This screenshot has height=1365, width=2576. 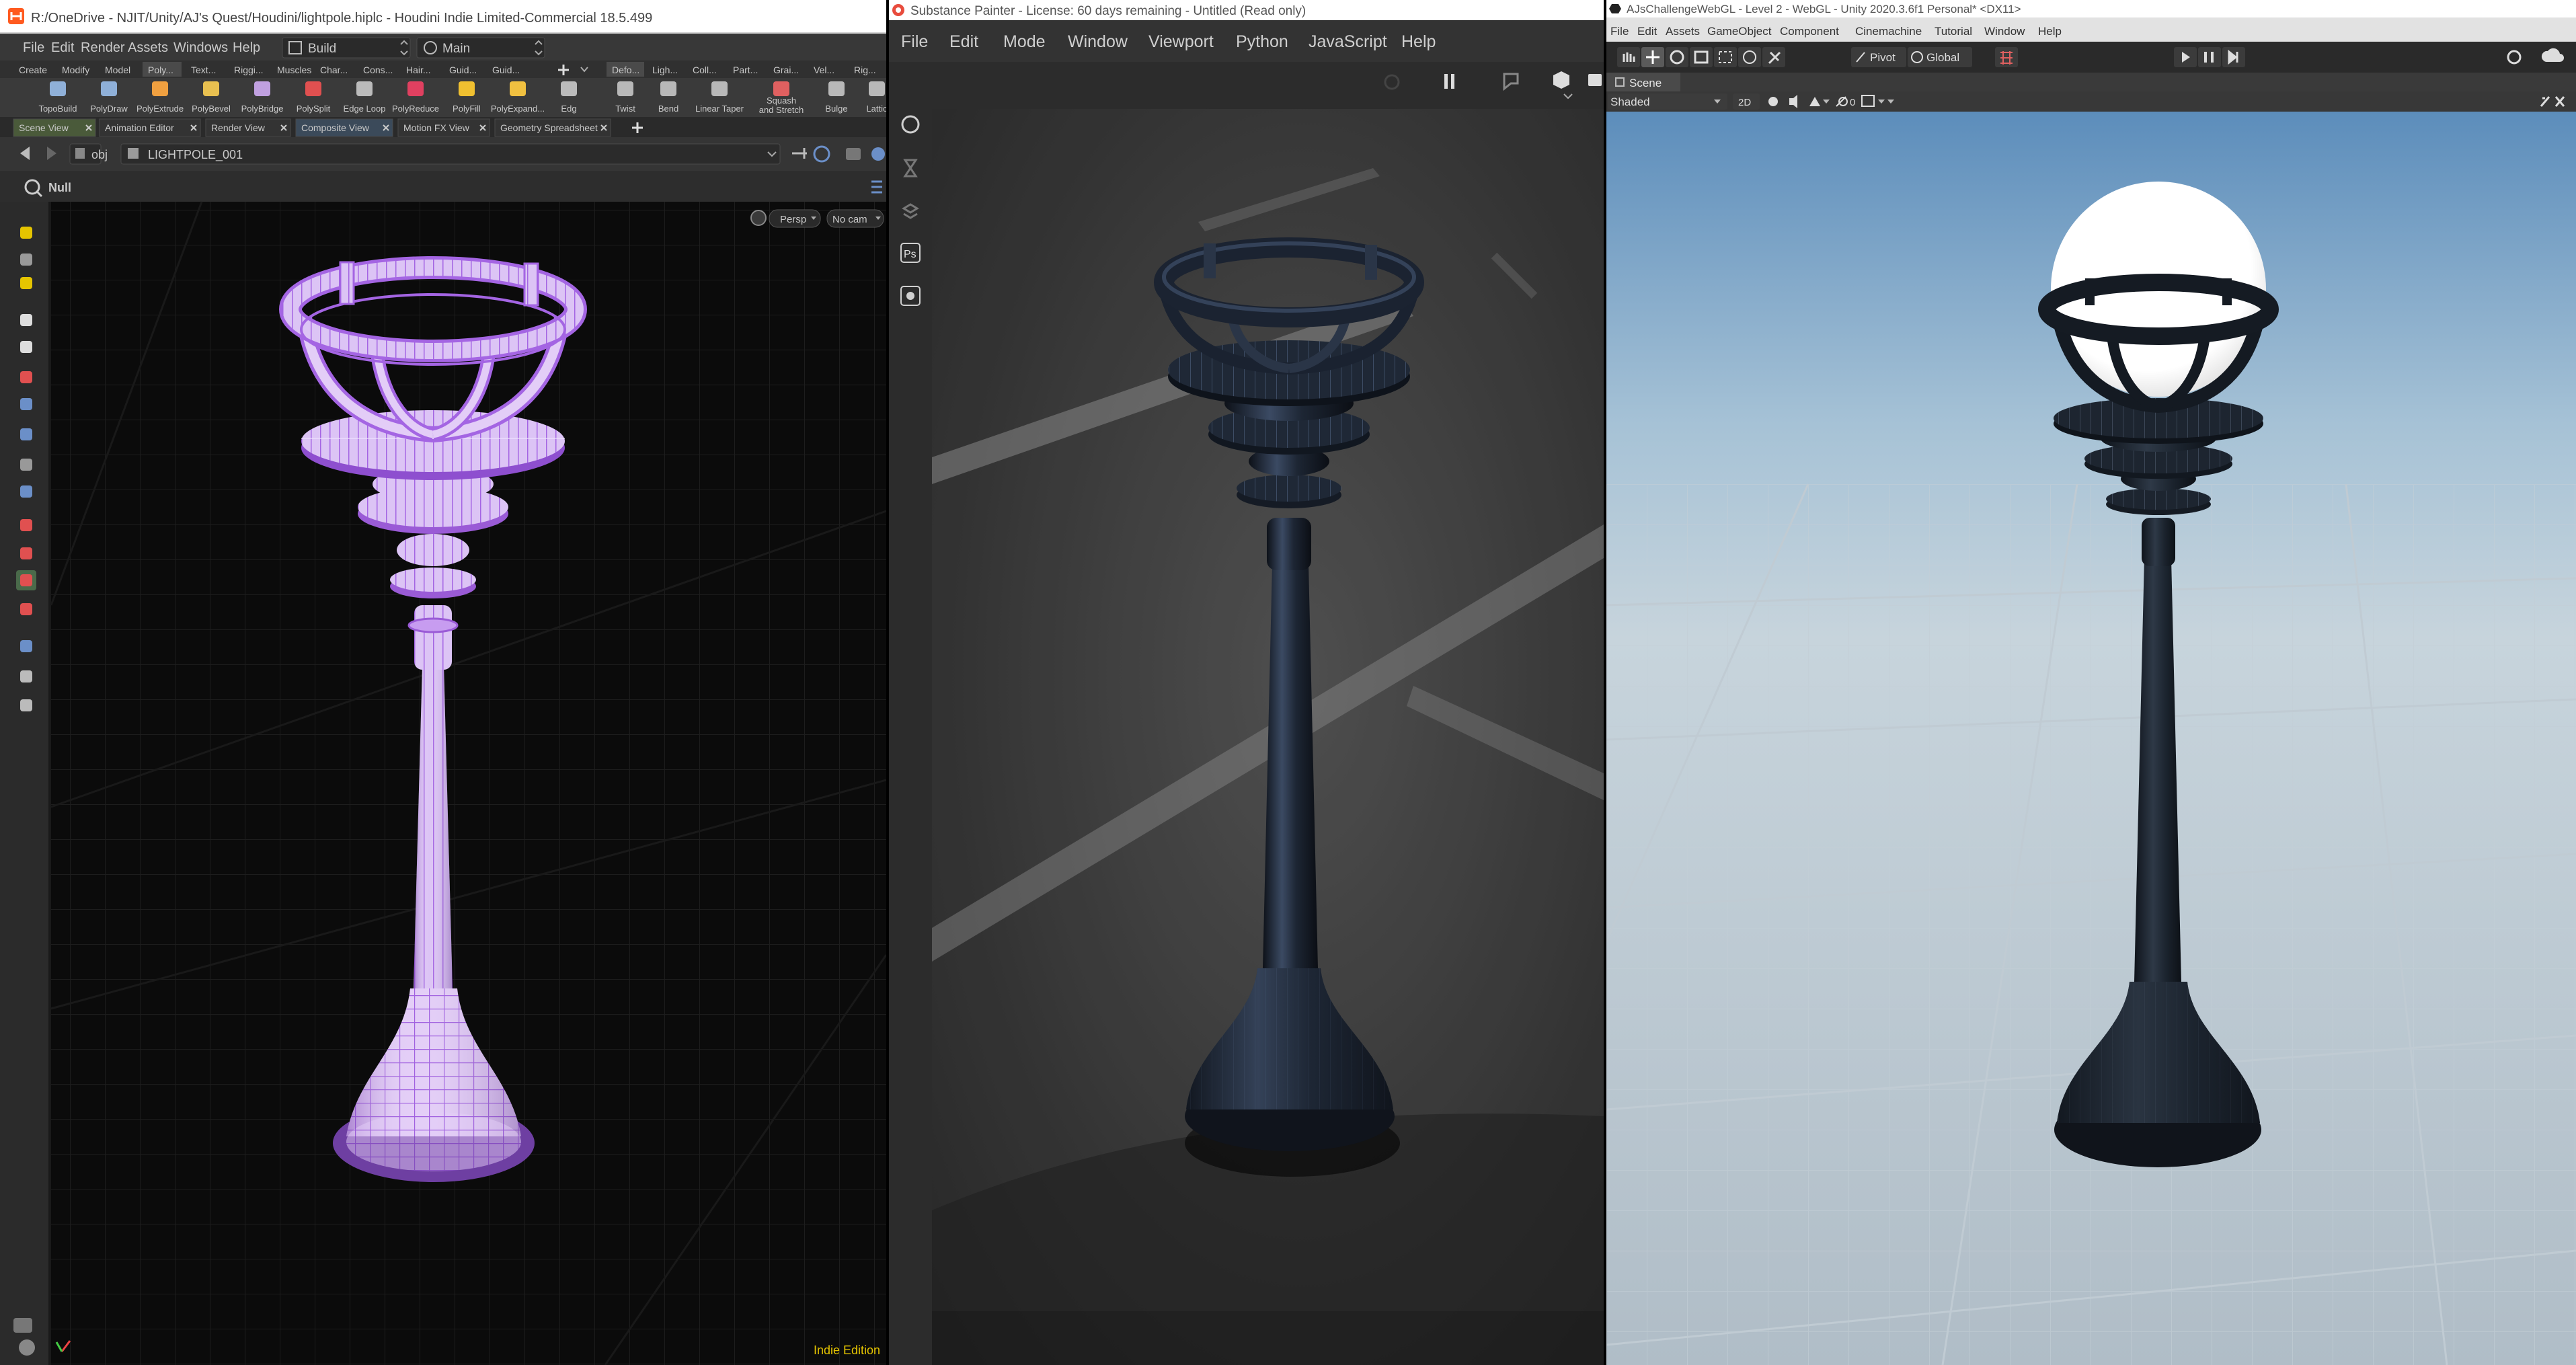 What do you see at coordinates (1810, 31) in the screenshot?
I see `unity-menu-component: Component` at bounding box center [1810, 31].